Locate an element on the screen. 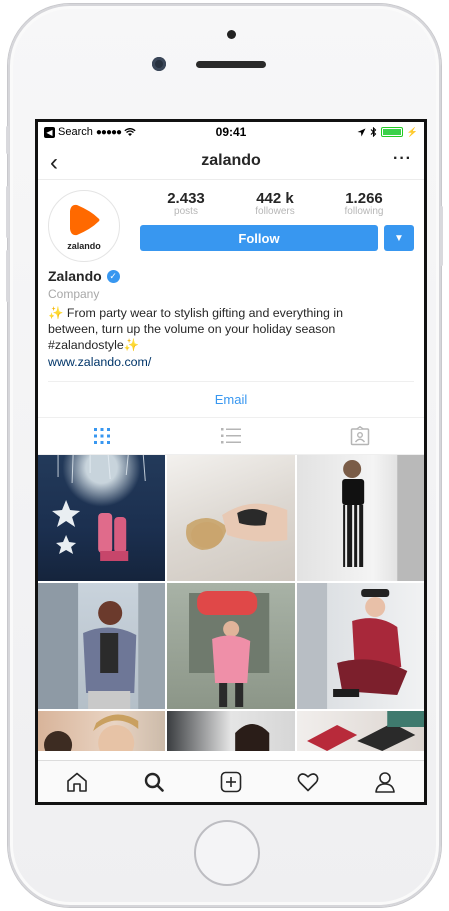 The width and height of the screenshot is (449, 911). tab-activity is located at coordinates (308, 782).